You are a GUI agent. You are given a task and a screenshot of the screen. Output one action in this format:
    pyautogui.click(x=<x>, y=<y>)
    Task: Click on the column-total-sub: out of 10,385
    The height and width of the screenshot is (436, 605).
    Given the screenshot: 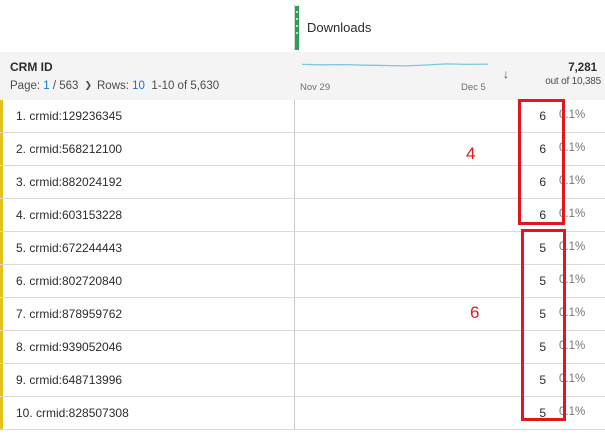 What is the action you would take?
    pyautogui.click(x=573, y=81)
    